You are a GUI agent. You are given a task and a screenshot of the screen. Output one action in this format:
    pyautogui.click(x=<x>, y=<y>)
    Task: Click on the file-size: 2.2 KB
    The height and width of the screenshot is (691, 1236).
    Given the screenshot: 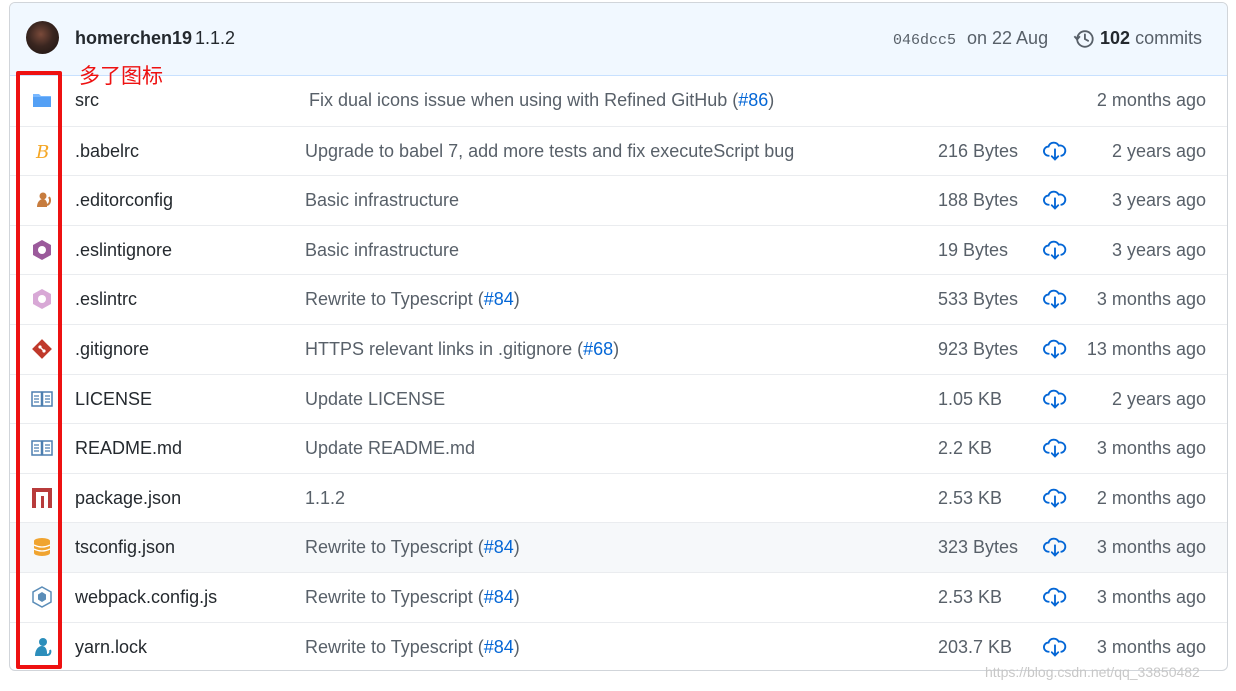 What is the action you would take?
    pyautogui.click(x=965, y=448)
    